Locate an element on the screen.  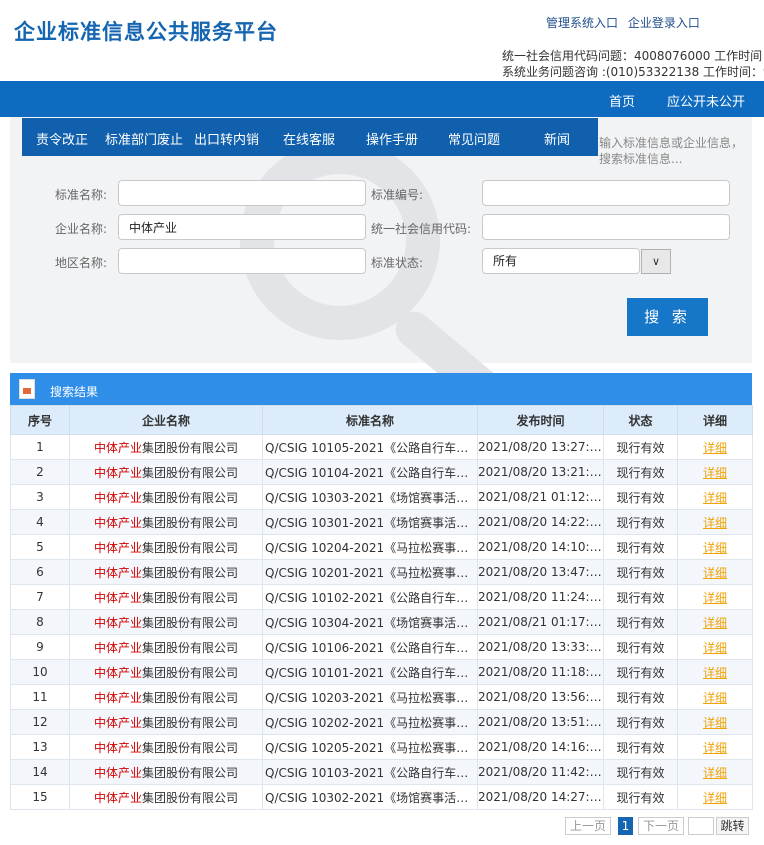
standard-name-input is located at coordinates (242, 193).